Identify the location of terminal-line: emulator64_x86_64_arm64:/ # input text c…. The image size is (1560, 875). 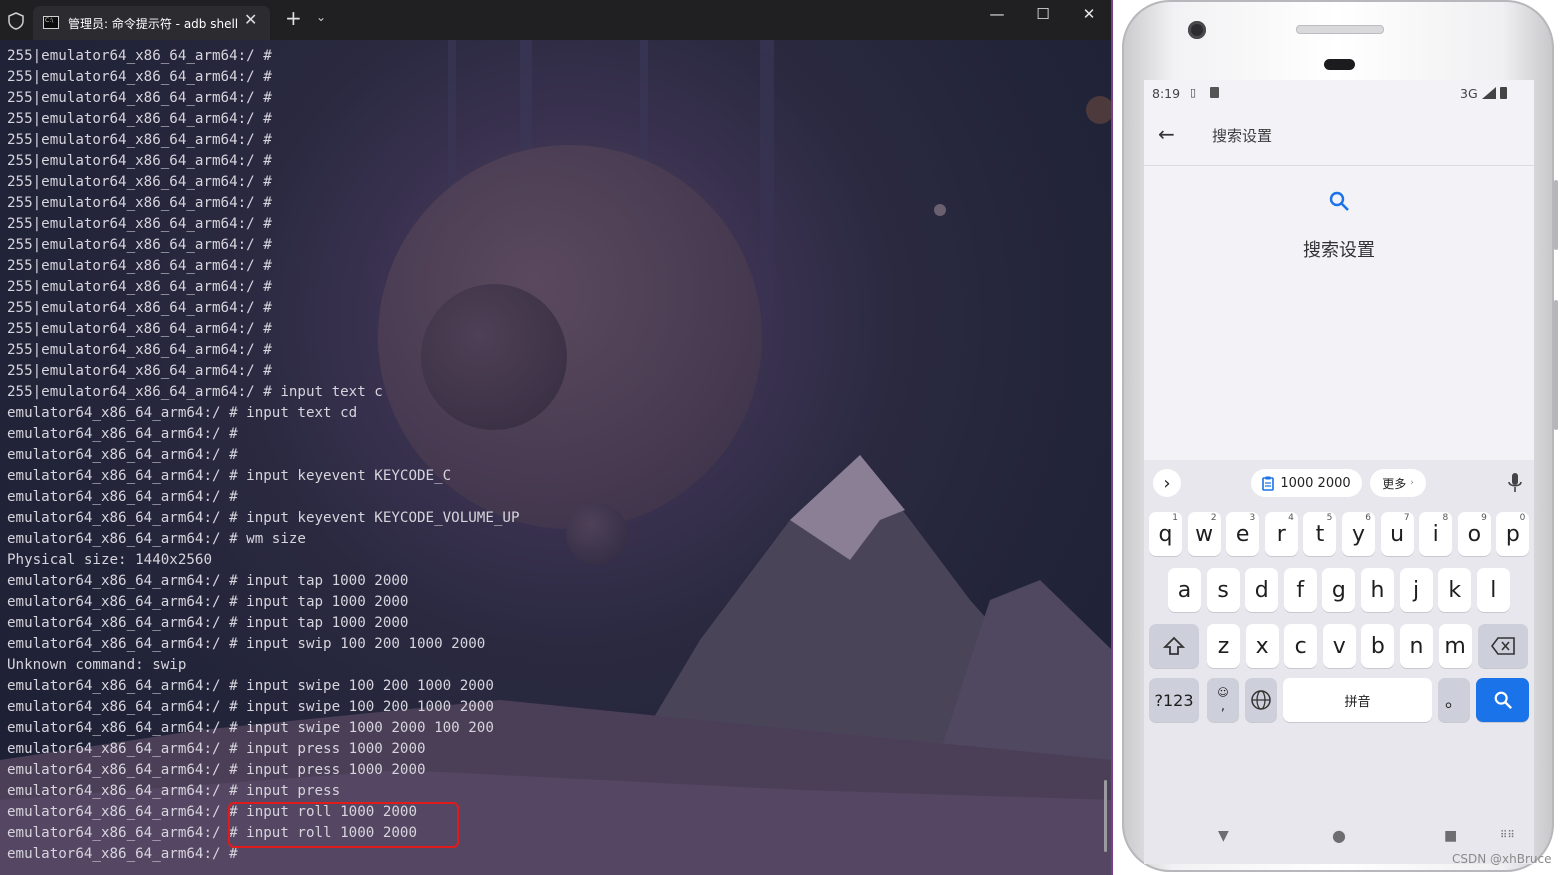
(182, 413).